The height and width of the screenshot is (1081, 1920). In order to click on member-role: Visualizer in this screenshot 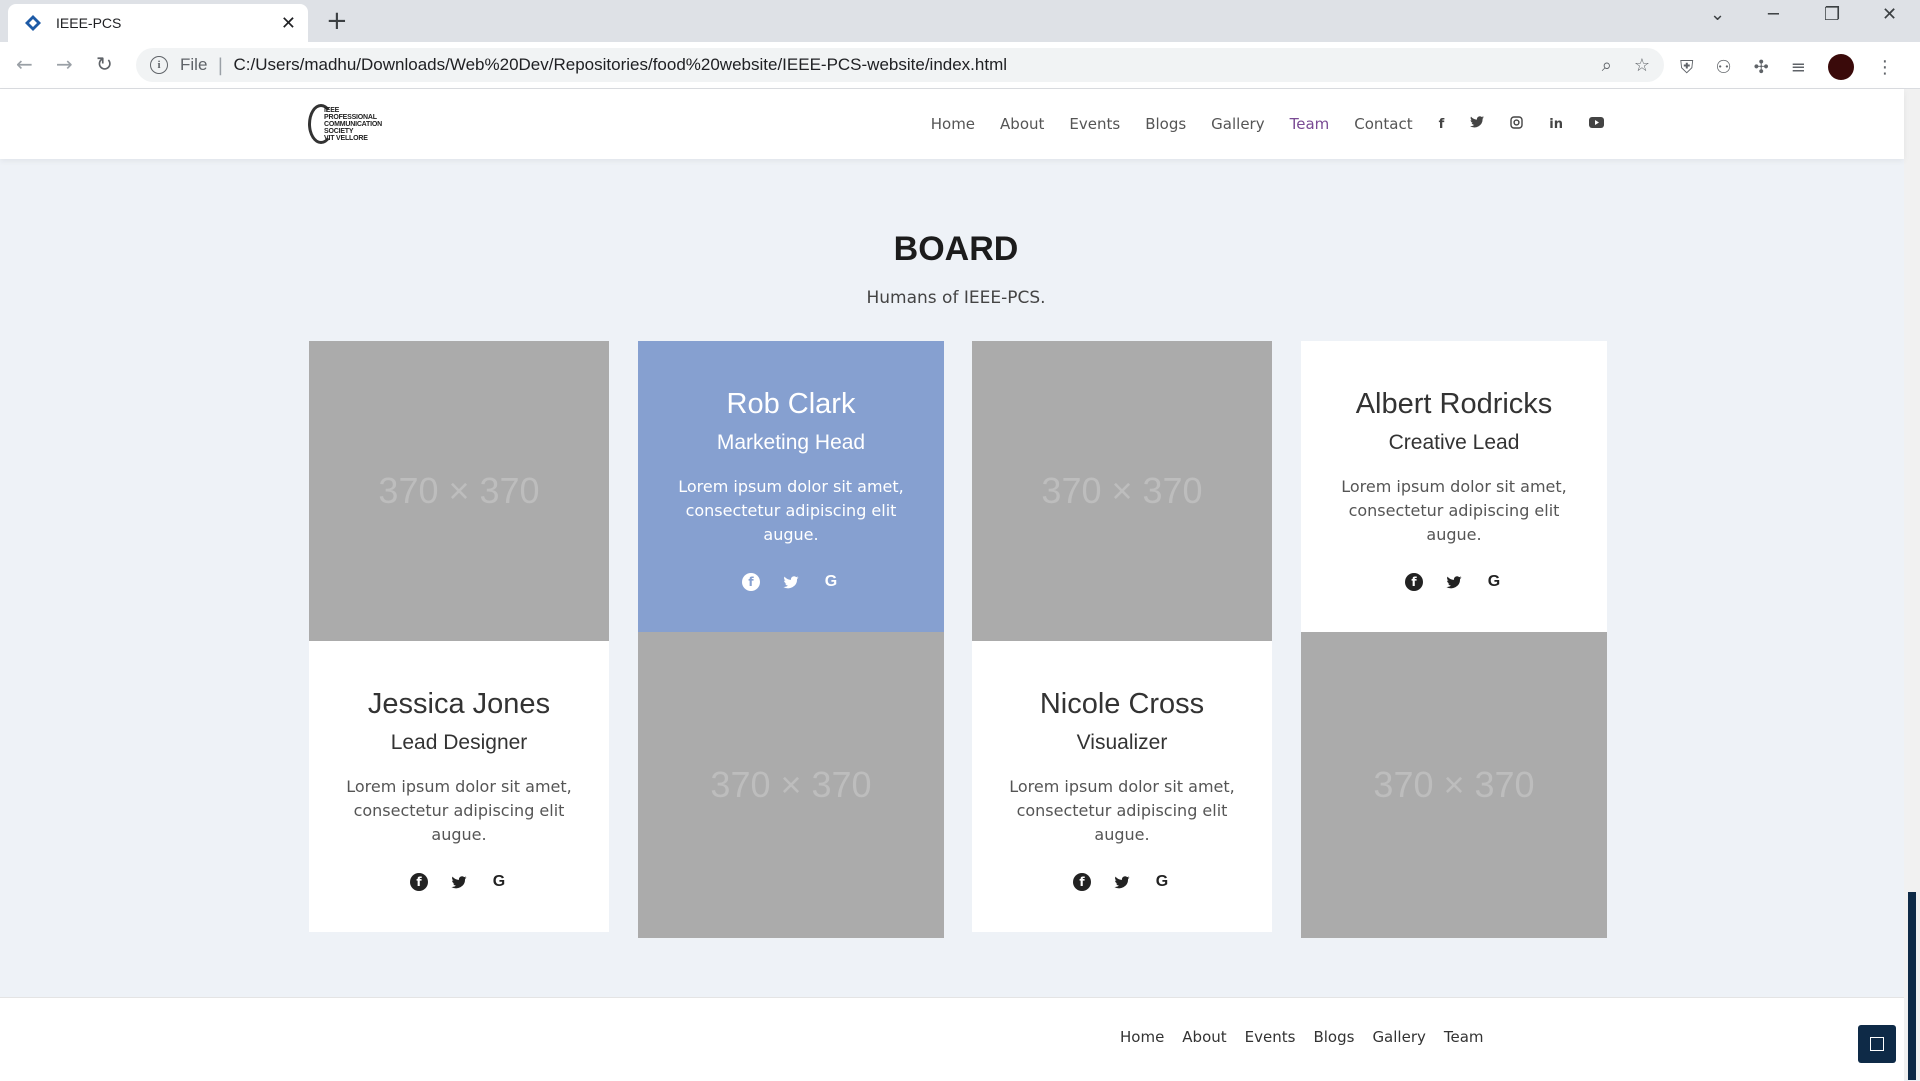, I will do `click(1122, 742)`.